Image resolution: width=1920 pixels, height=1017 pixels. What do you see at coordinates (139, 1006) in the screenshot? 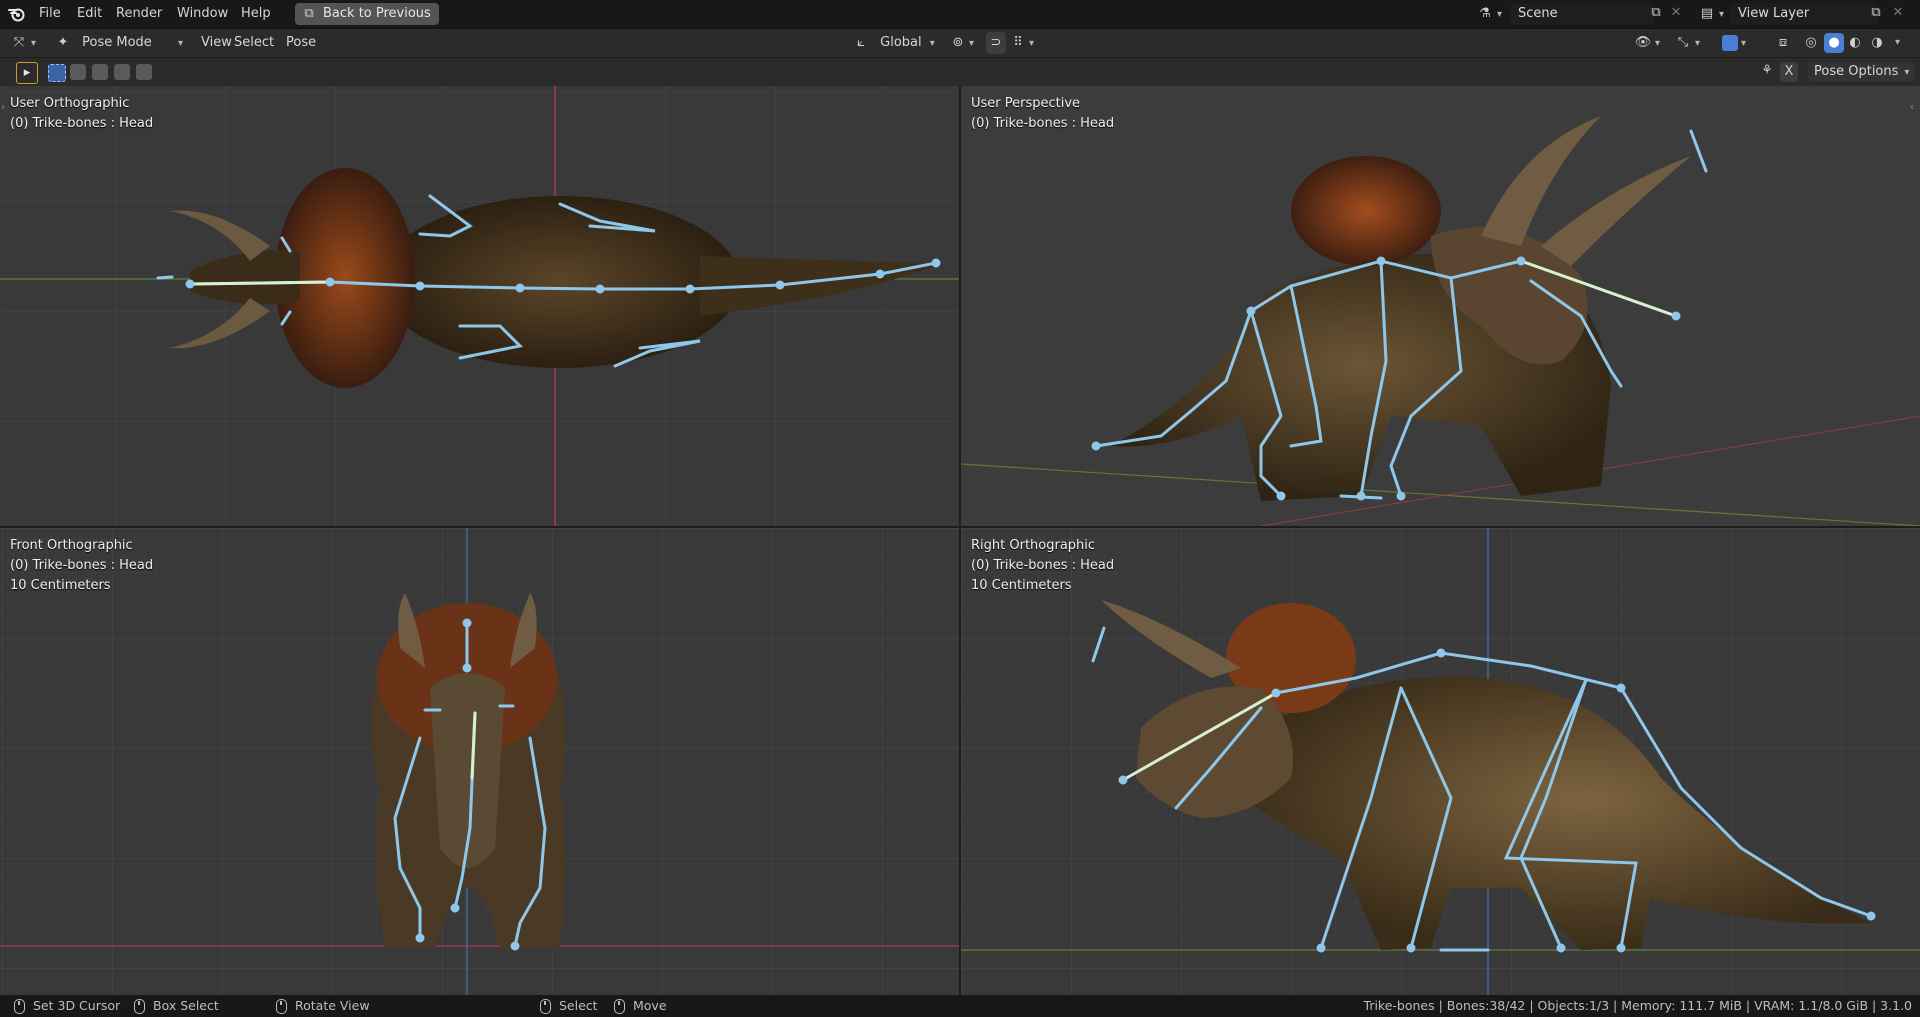
I see `mouse-drag-icon` at bounding box center [139, 1006].